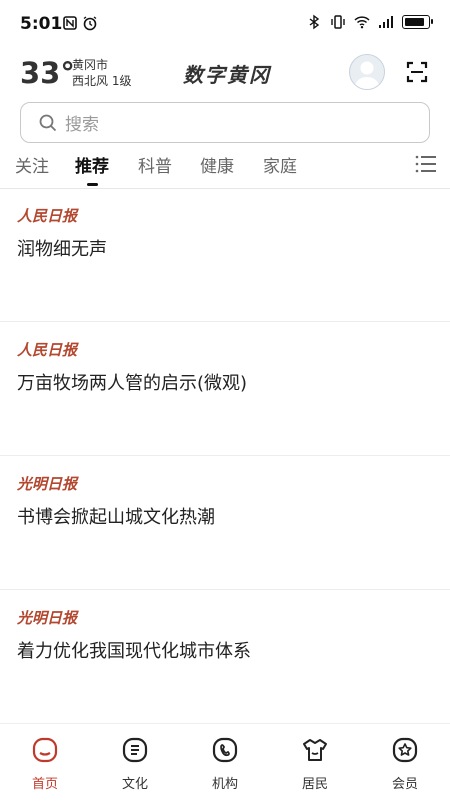 The width and height of the screenshot is (450, 801). Describe the element at coordinates (132, 382) in the screenshot. I see `news-title: 万亩牧场两人管的启示(微观)` at that location.